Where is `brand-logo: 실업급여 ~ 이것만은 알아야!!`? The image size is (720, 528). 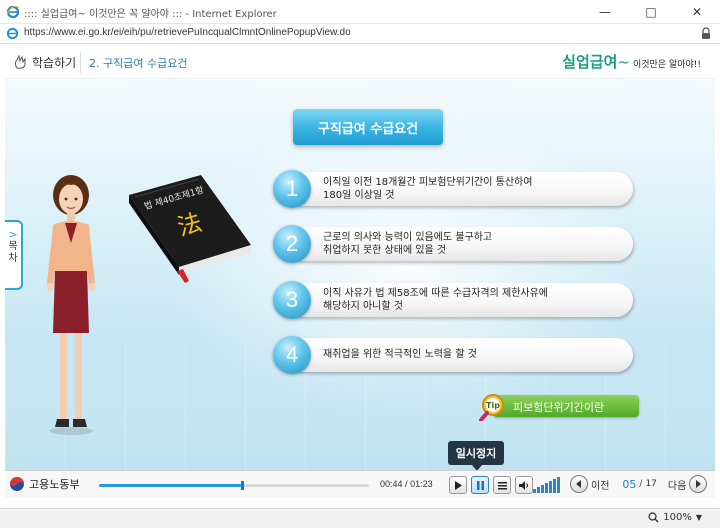 brand-logo: 실업급여 ~ 이것만은 알아야!! is located at coordinates (631, 61).